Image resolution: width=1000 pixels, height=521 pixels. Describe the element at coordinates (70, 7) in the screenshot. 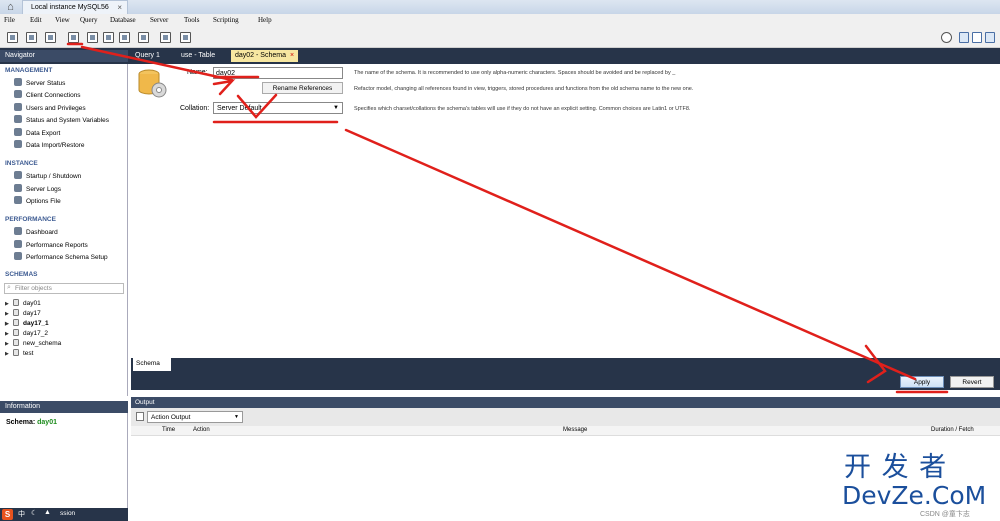

I see `connection-tab-label: Local instance MySQL56` at that location.